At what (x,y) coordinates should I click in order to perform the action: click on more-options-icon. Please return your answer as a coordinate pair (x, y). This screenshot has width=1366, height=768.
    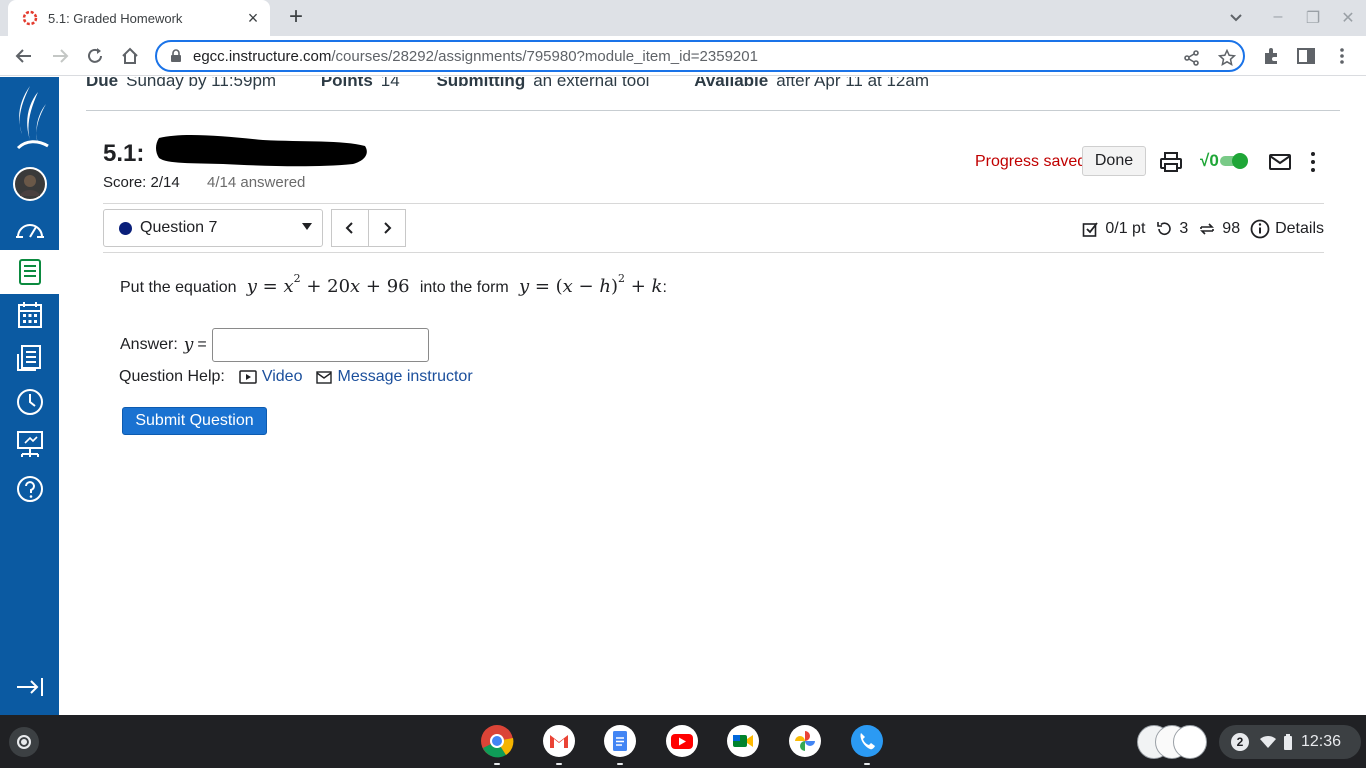
    Looking at the image, I should click on (1313, 162).